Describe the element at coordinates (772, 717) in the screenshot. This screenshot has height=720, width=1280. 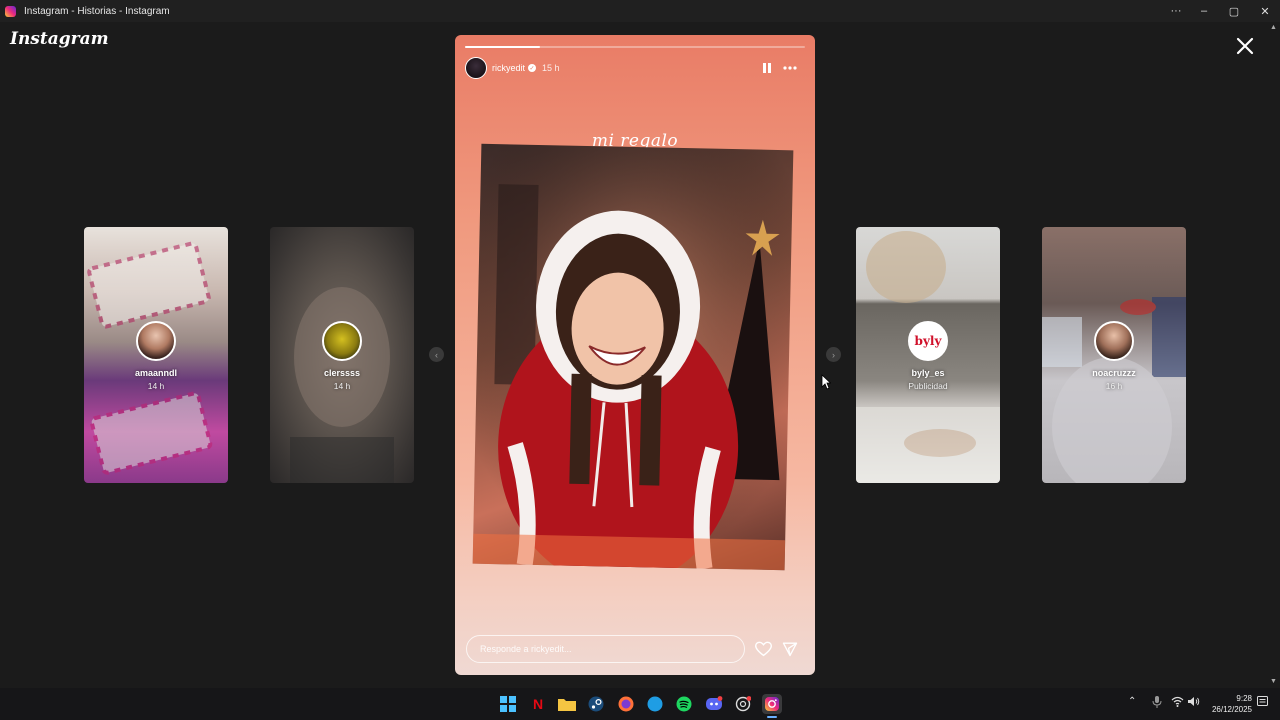
I see `active-app-indicator` at that location.